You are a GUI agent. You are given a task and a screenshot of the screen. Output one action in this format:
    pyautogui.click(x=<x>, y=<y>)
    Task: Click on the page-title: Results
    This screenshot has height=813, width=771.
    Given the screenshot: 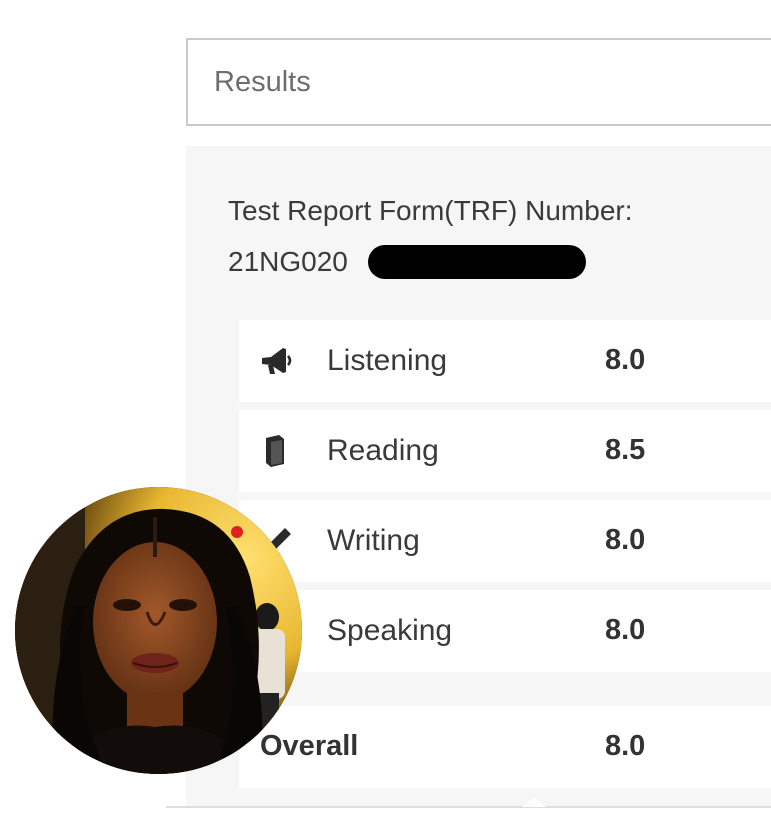 What is the action you would take?
    pyautogui.click(x=262, y=81)
    